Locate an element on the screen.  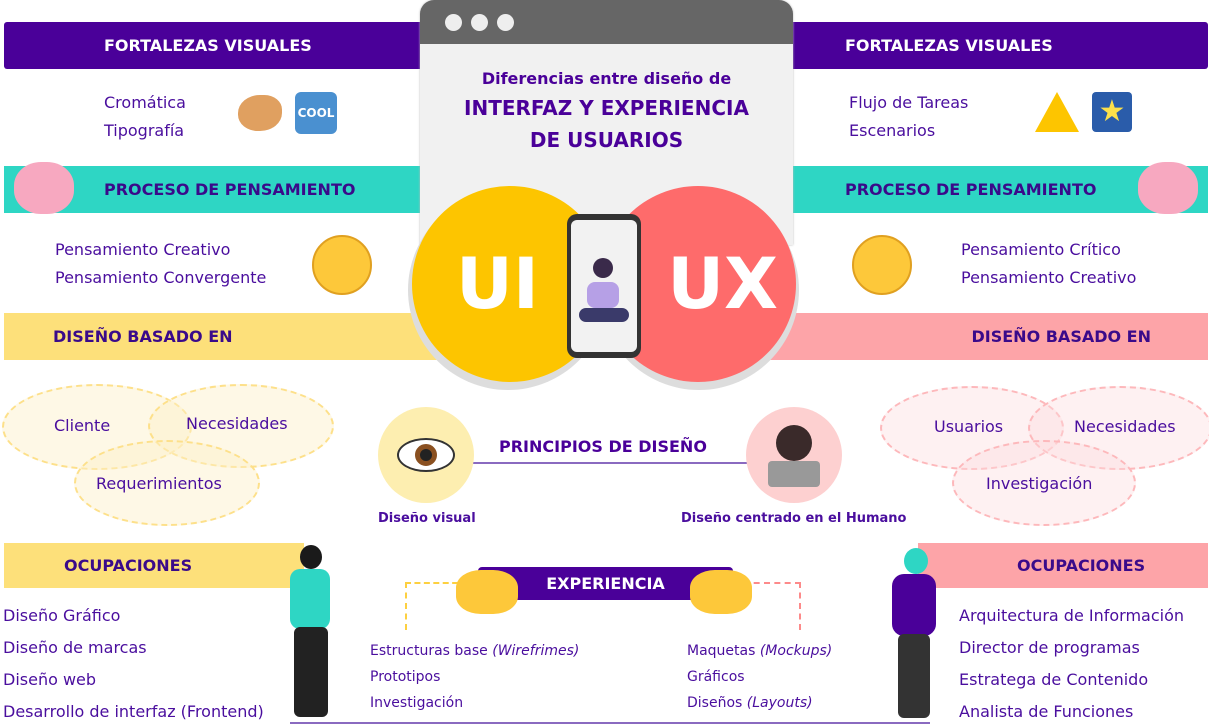
title-line-1: INTERFAZ Y EXPERIENCIA is located at coordinates (606, 108).